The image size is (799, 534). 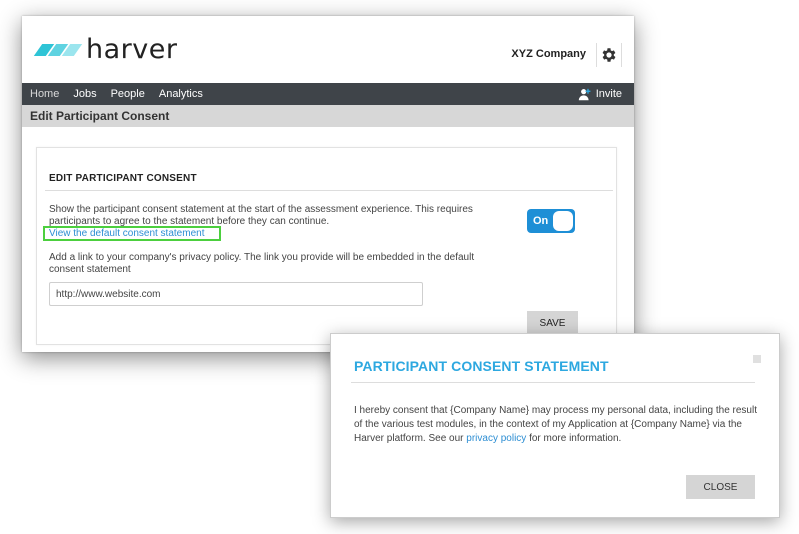 I want to click on top-bar: harver XYZ Company, so click(x=328, y=49).